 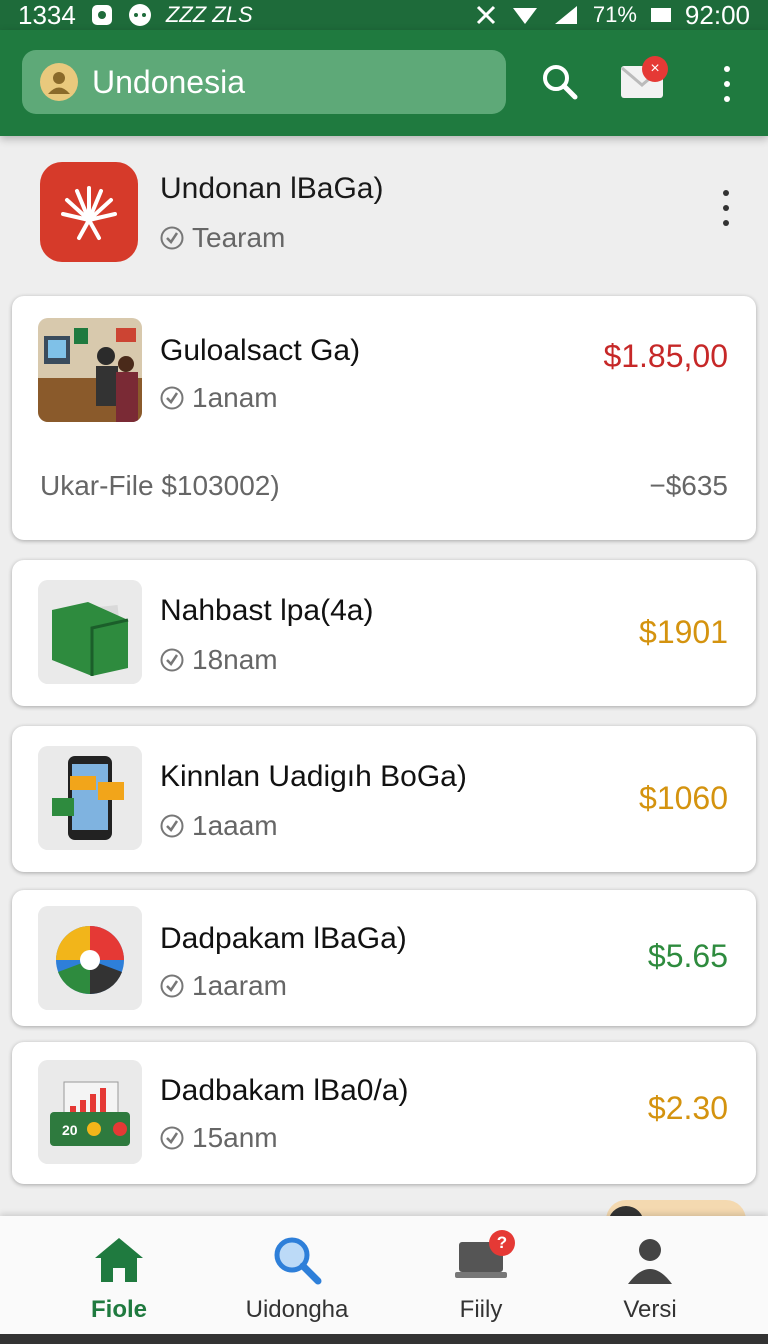 What do you see at coordinates (660, 15) in the screenshot?
I see `battery-icon` at bounding box center [660, 15].